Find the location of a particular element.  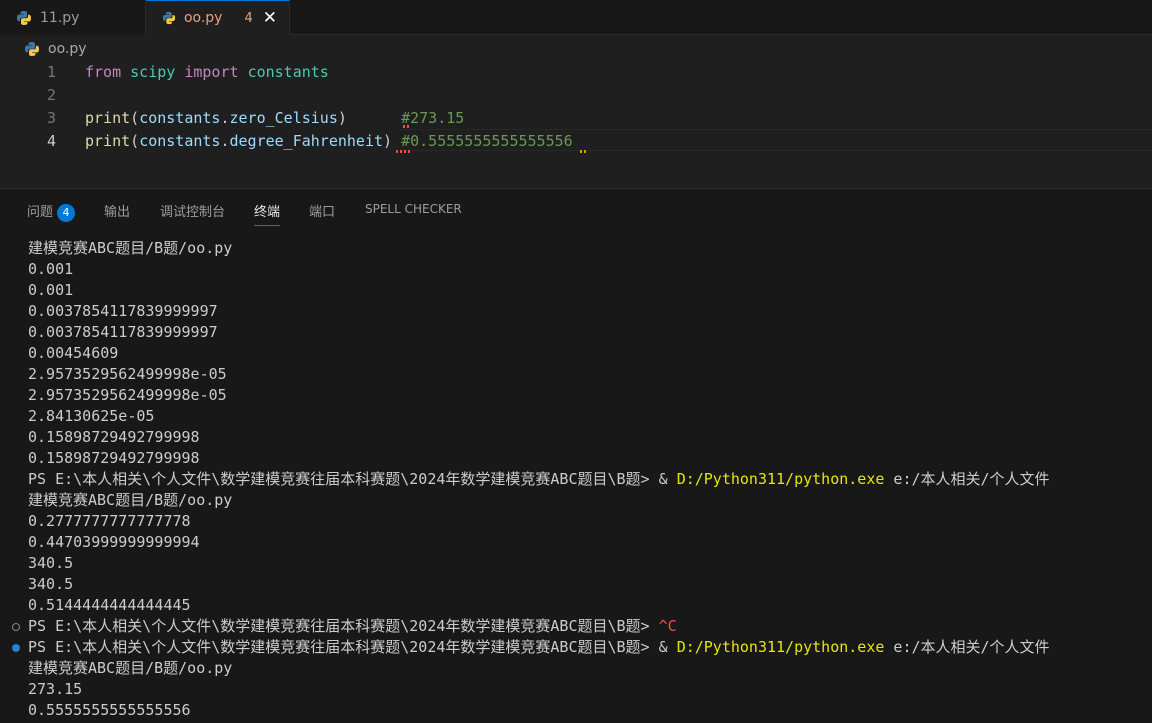

terminal-line: 0.5555555555555556 is located at coordinates (109, 710).